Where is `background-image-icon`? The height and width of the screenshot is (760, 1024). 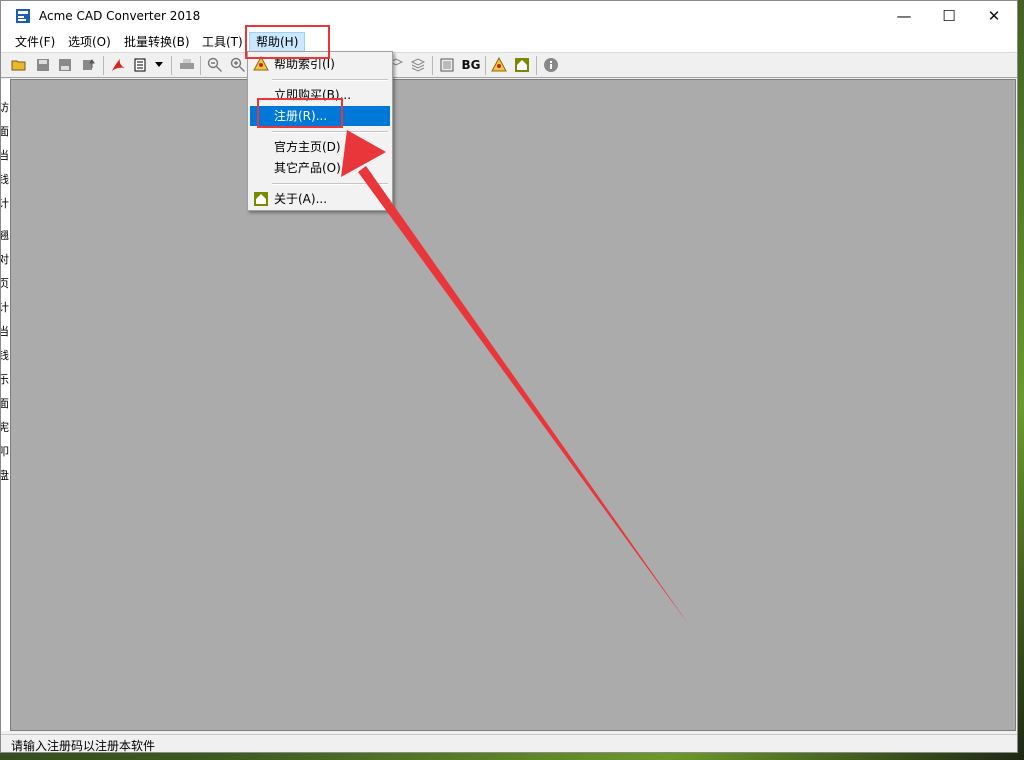 background-image-icon is located at coordinates (447, 65).